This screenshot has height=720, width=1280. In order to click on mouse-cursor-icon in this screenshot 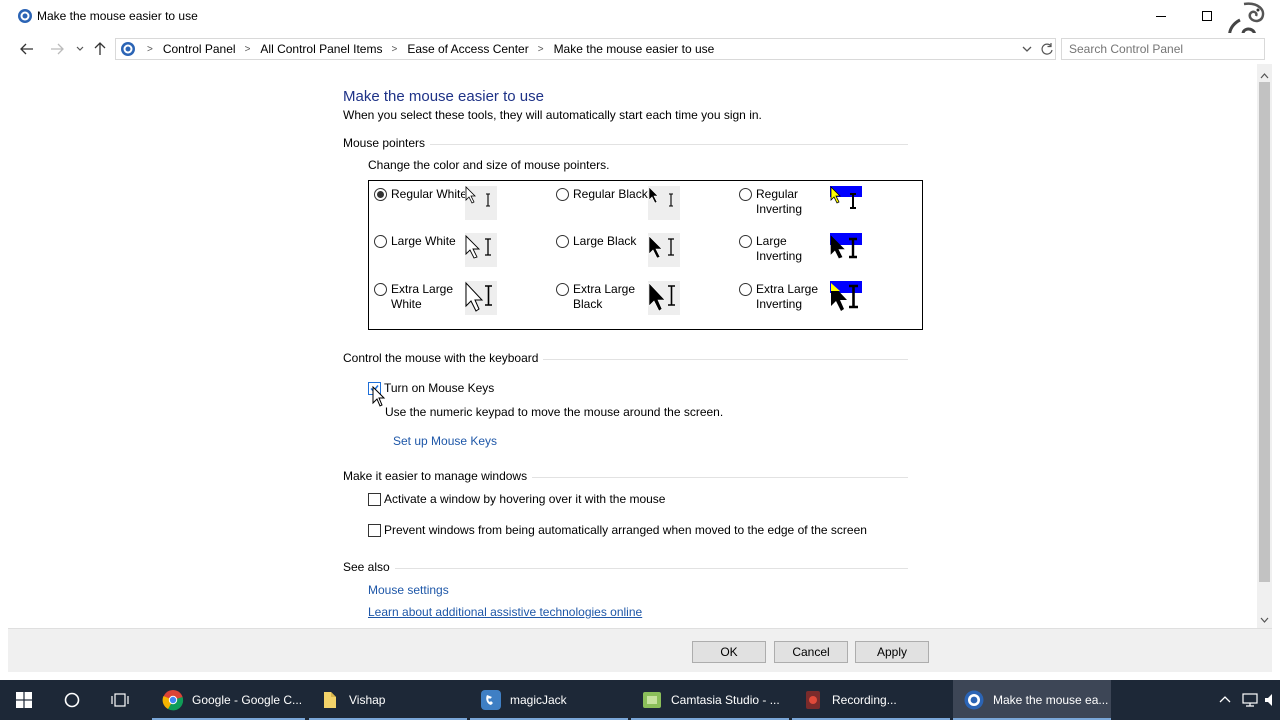, I will do `click(379, 396)`.